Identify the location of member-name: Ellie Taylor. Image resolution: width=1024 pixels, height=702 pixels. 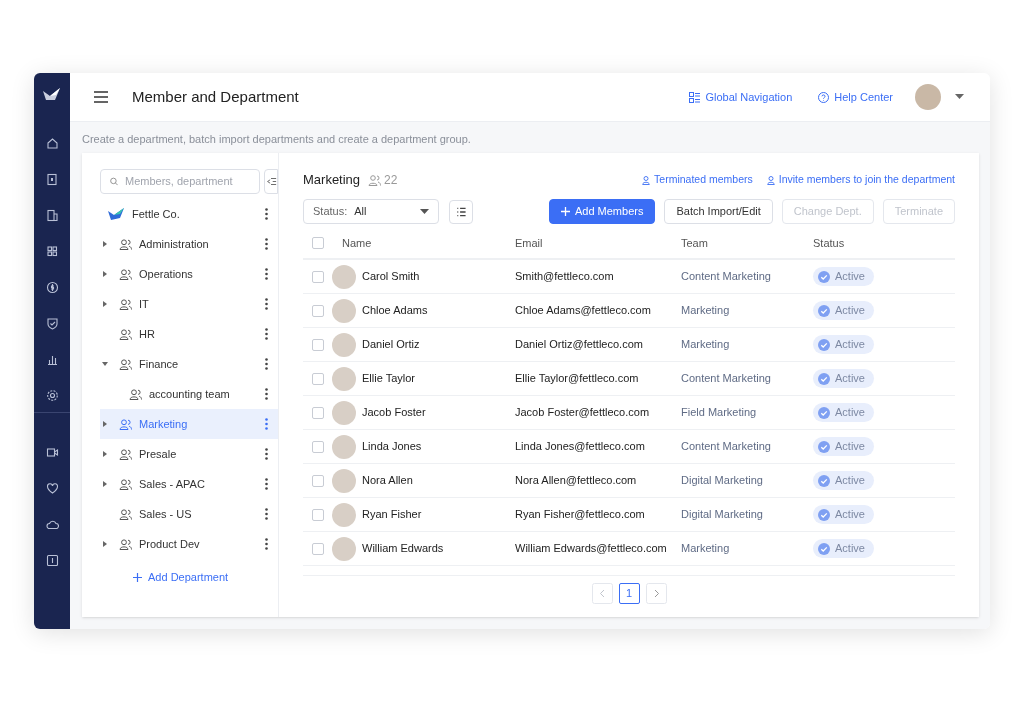
(388, 379).